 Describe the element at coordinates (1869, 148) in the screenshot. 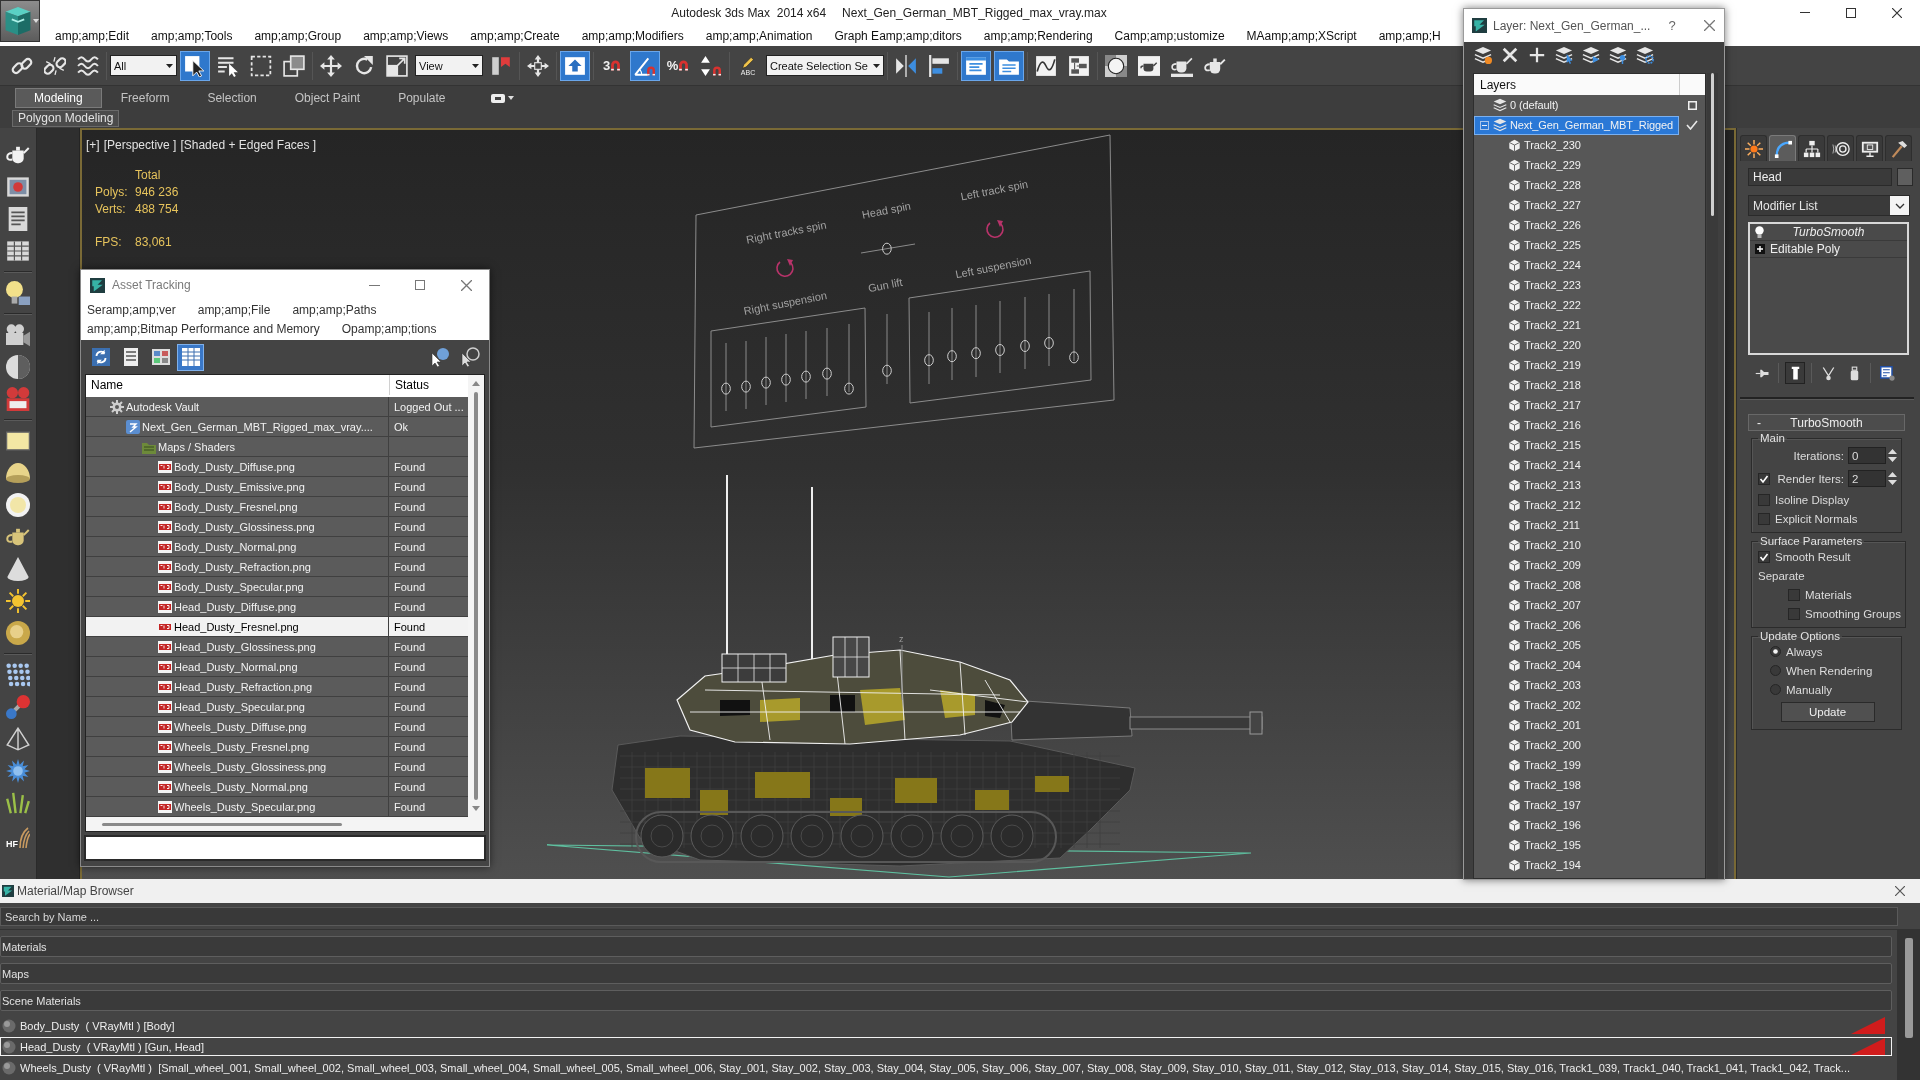

I see `display-tab` at that location.